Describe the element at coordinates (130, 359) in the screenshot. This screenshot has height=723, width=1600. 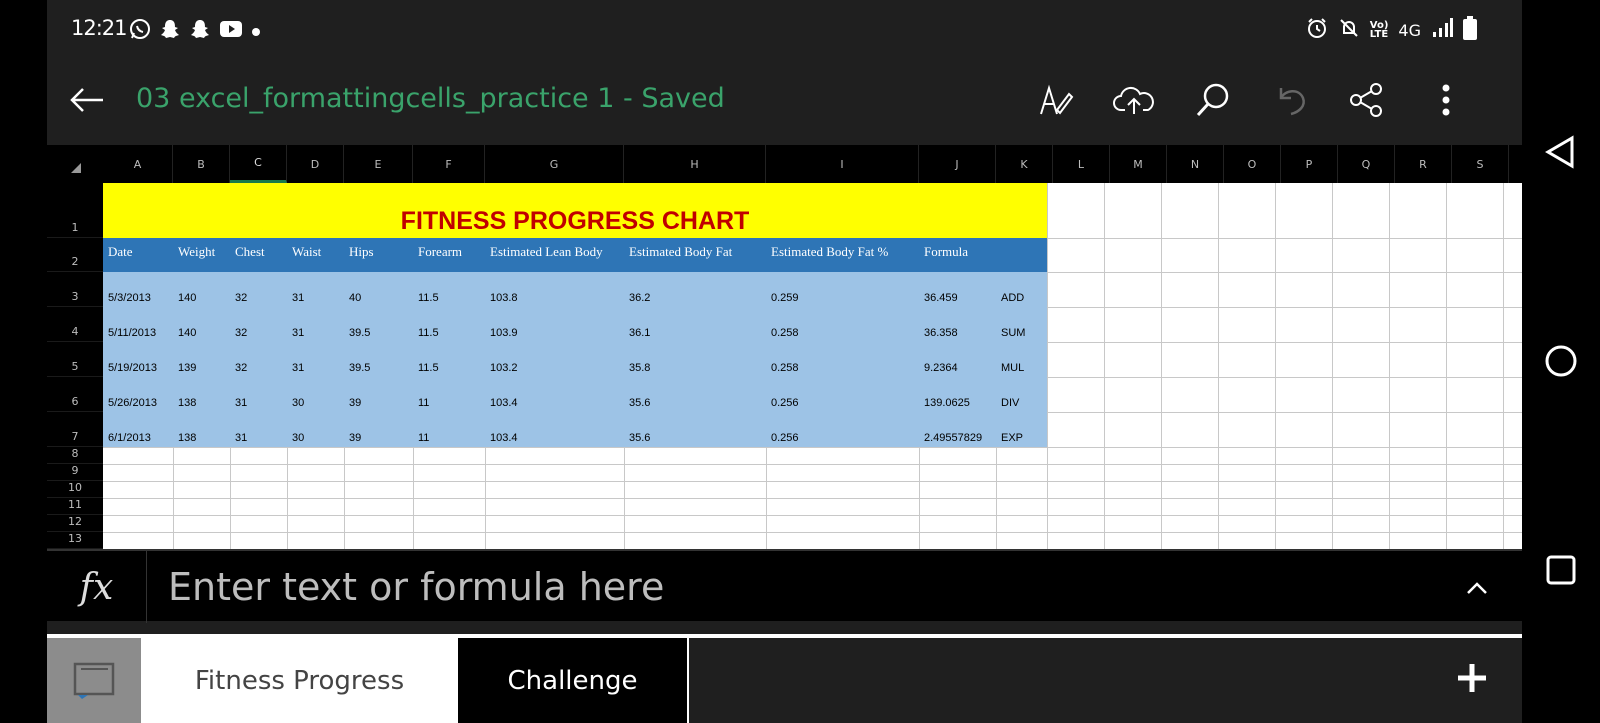
I see `data-cell: 5/19/2013` at that location.